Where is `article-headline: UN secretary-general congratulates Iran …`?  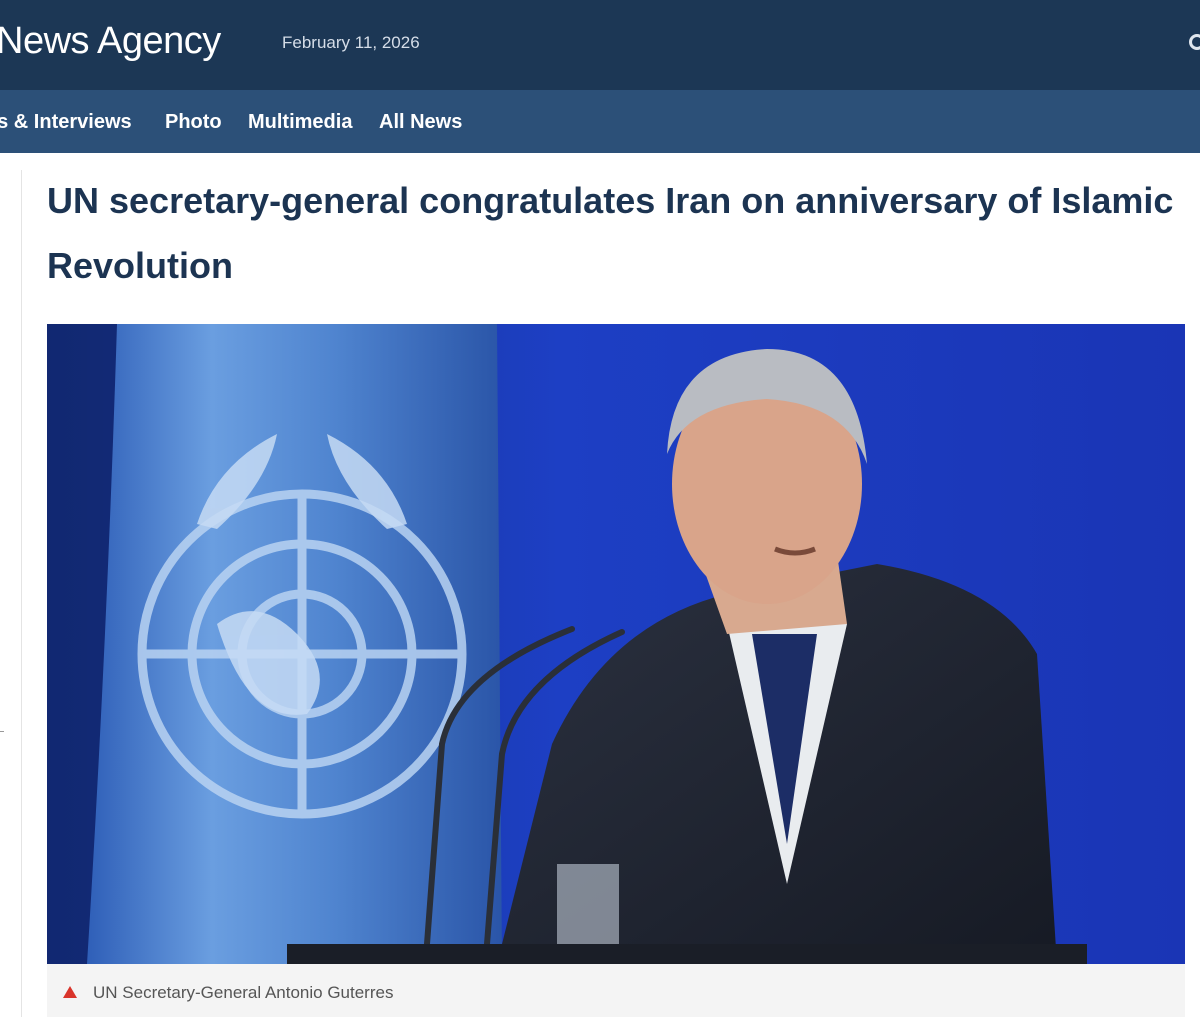 article-headline: UN secretary-general congratulates Iran … is located at coordinates (610, 233).